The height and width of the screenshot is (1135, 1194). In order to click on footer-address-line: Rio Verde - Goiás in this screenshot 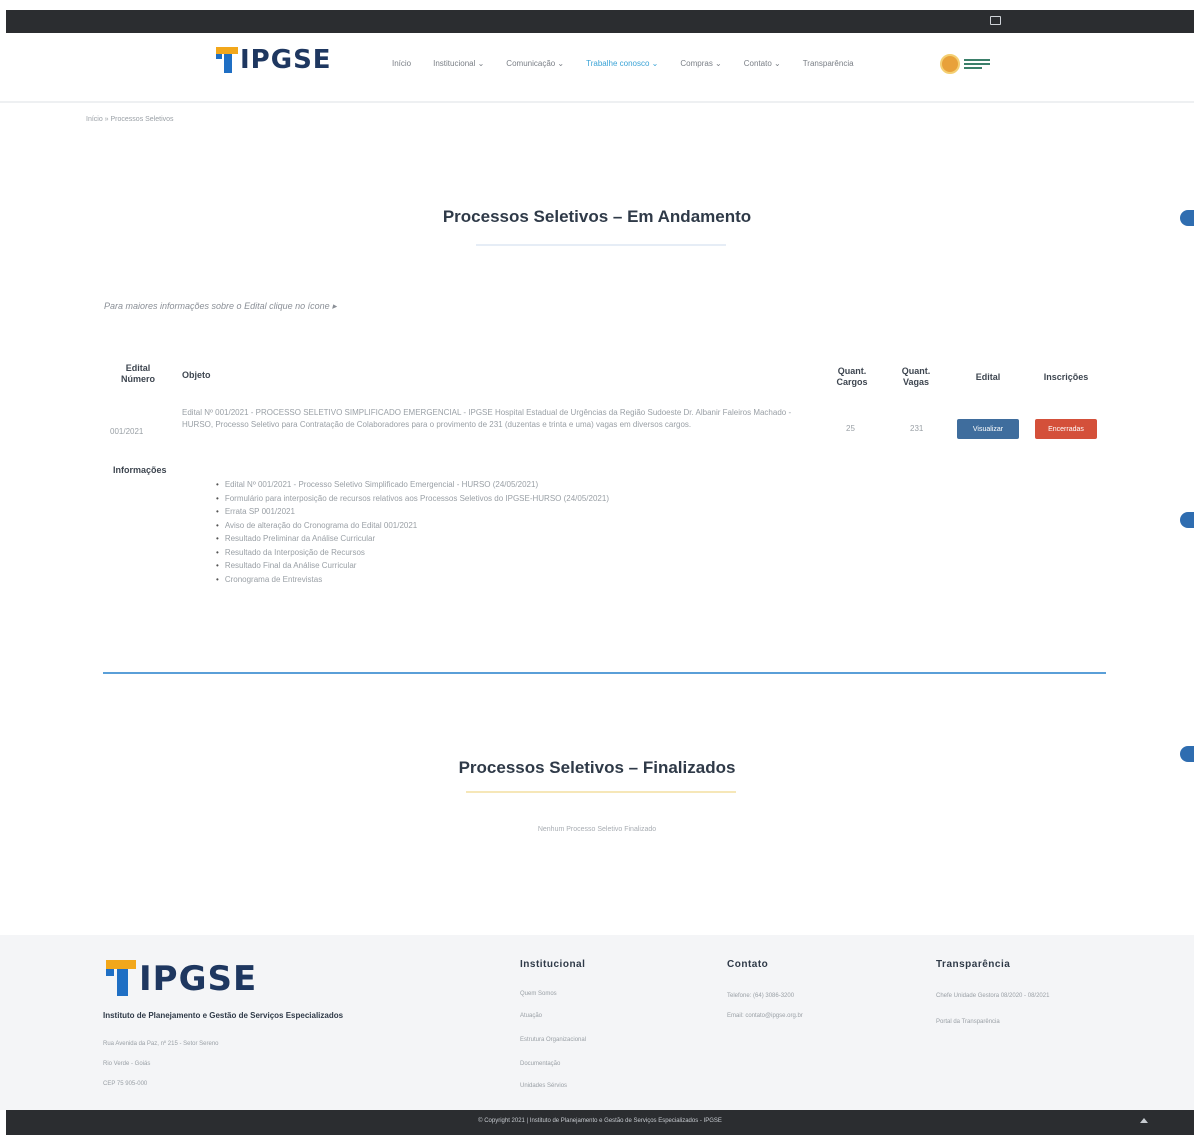, I will do `click(127, 1064)`.